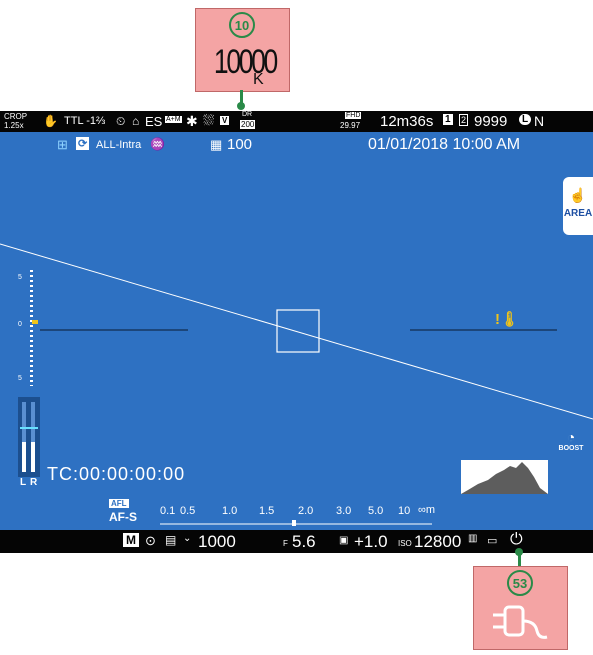 This screenshot has width=593, height=655. What do you see at coordinates (31, 328) in the screenshot?
I see `exposure-scale-bar` at bounding box center [31, 328].